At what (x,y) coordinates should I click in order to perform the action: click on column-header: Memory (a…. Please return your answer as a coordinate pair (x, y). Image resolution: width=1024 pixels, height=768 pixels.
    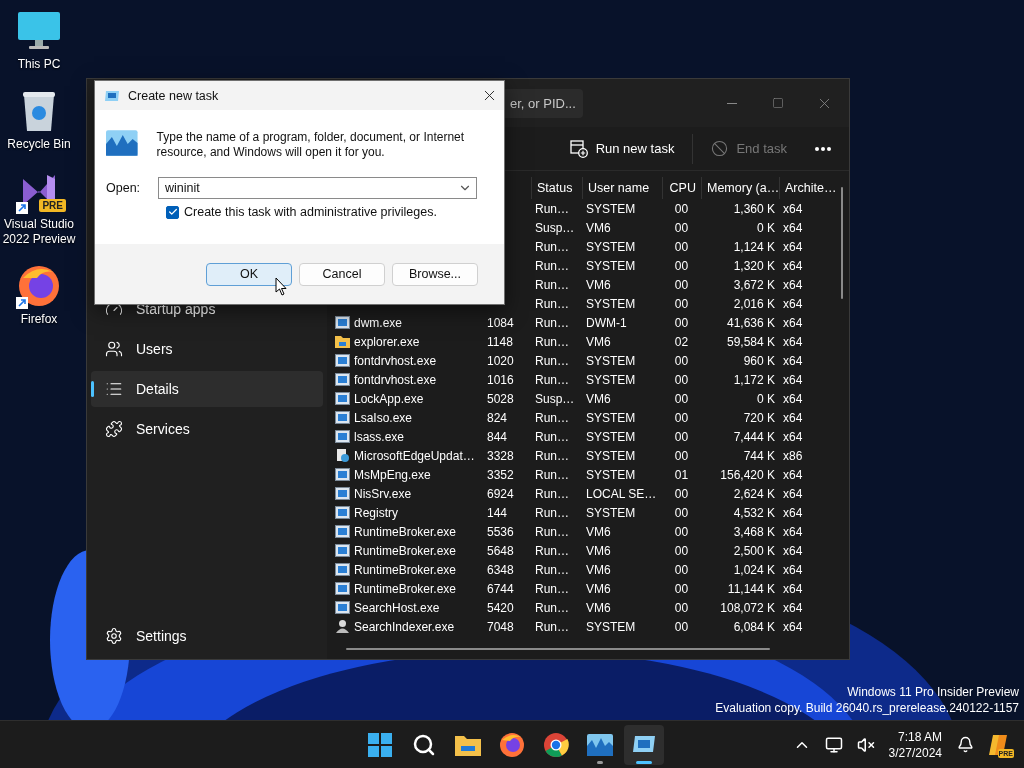
    Looking at the image, I should click on (740, 188).